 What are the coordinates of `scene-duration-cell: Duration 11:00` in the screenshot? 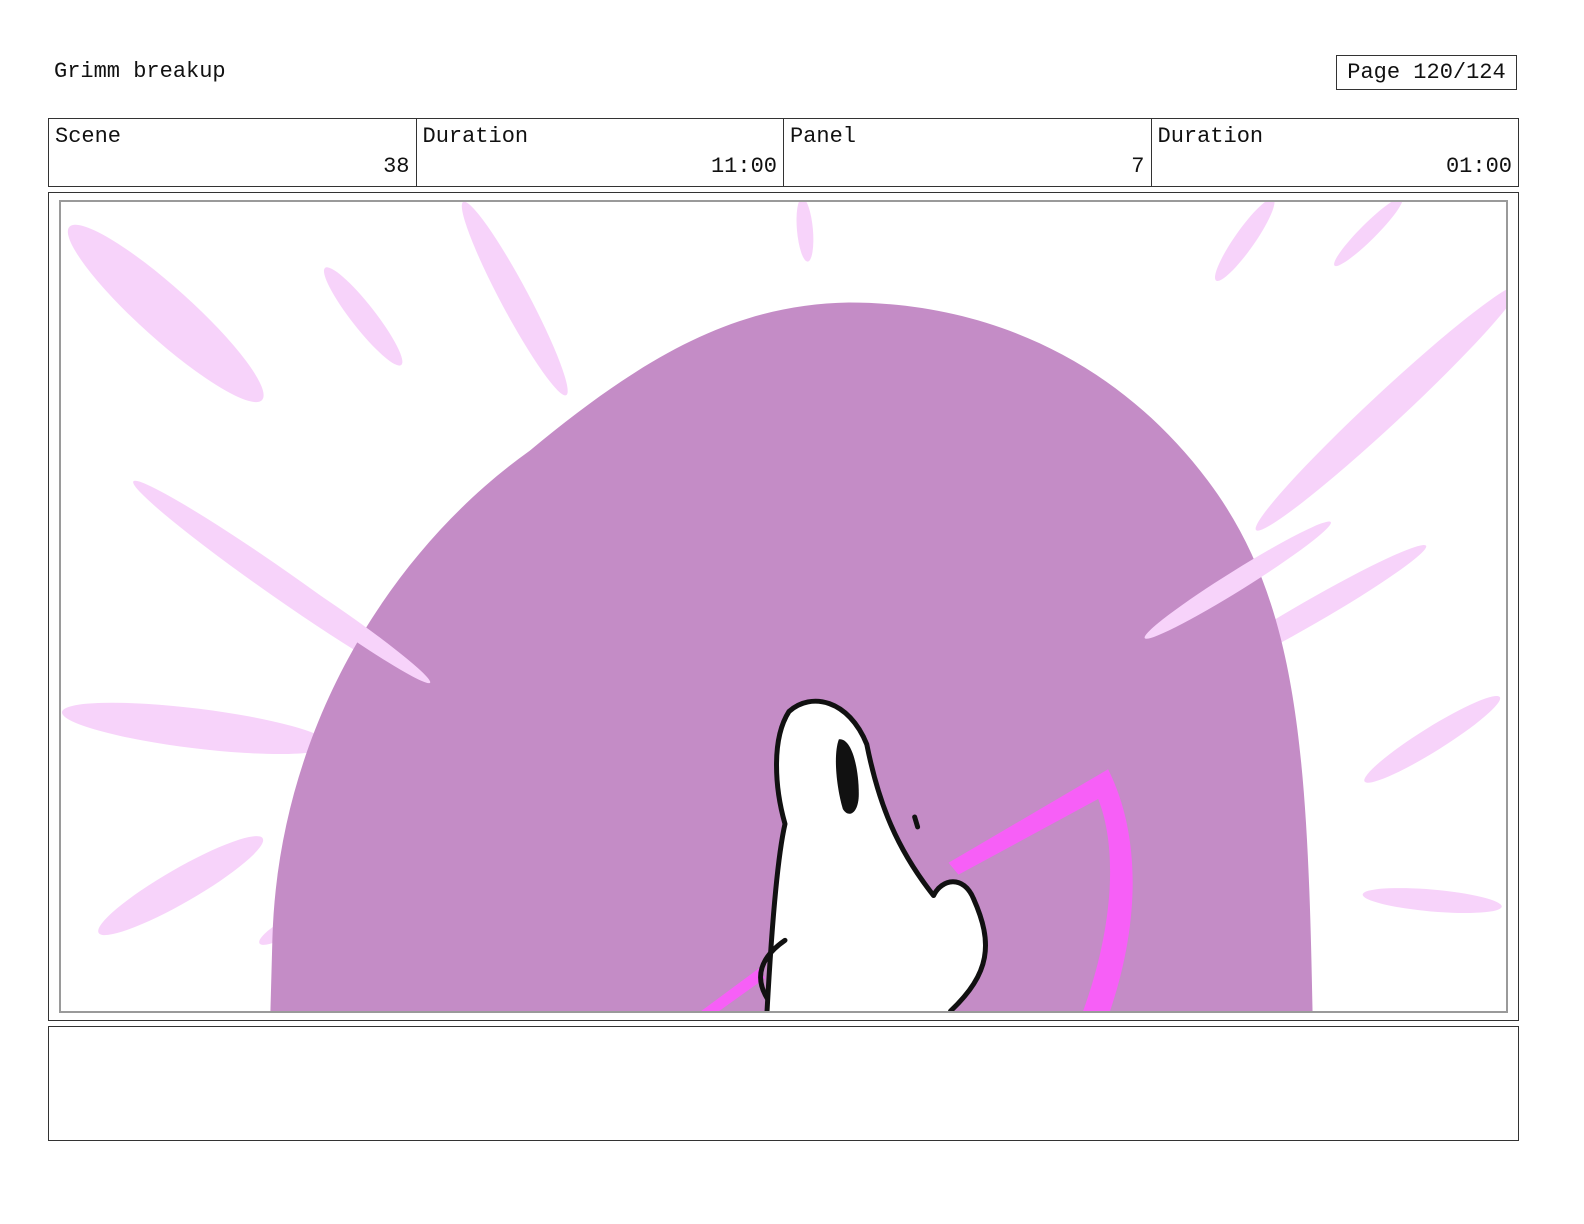 It's located at (600, 152).